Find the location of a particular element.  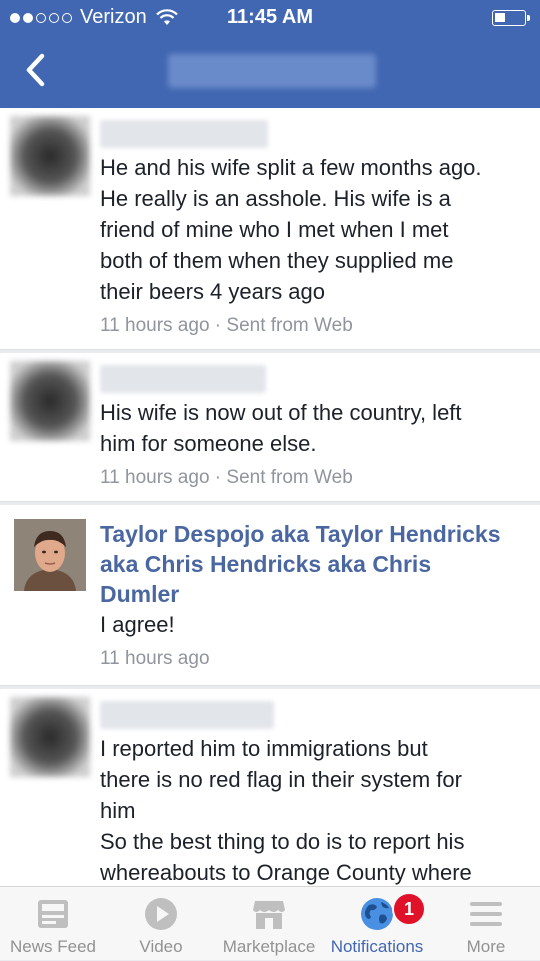

comment-meta: 11 hours ago is located at coordinates (155, 658).